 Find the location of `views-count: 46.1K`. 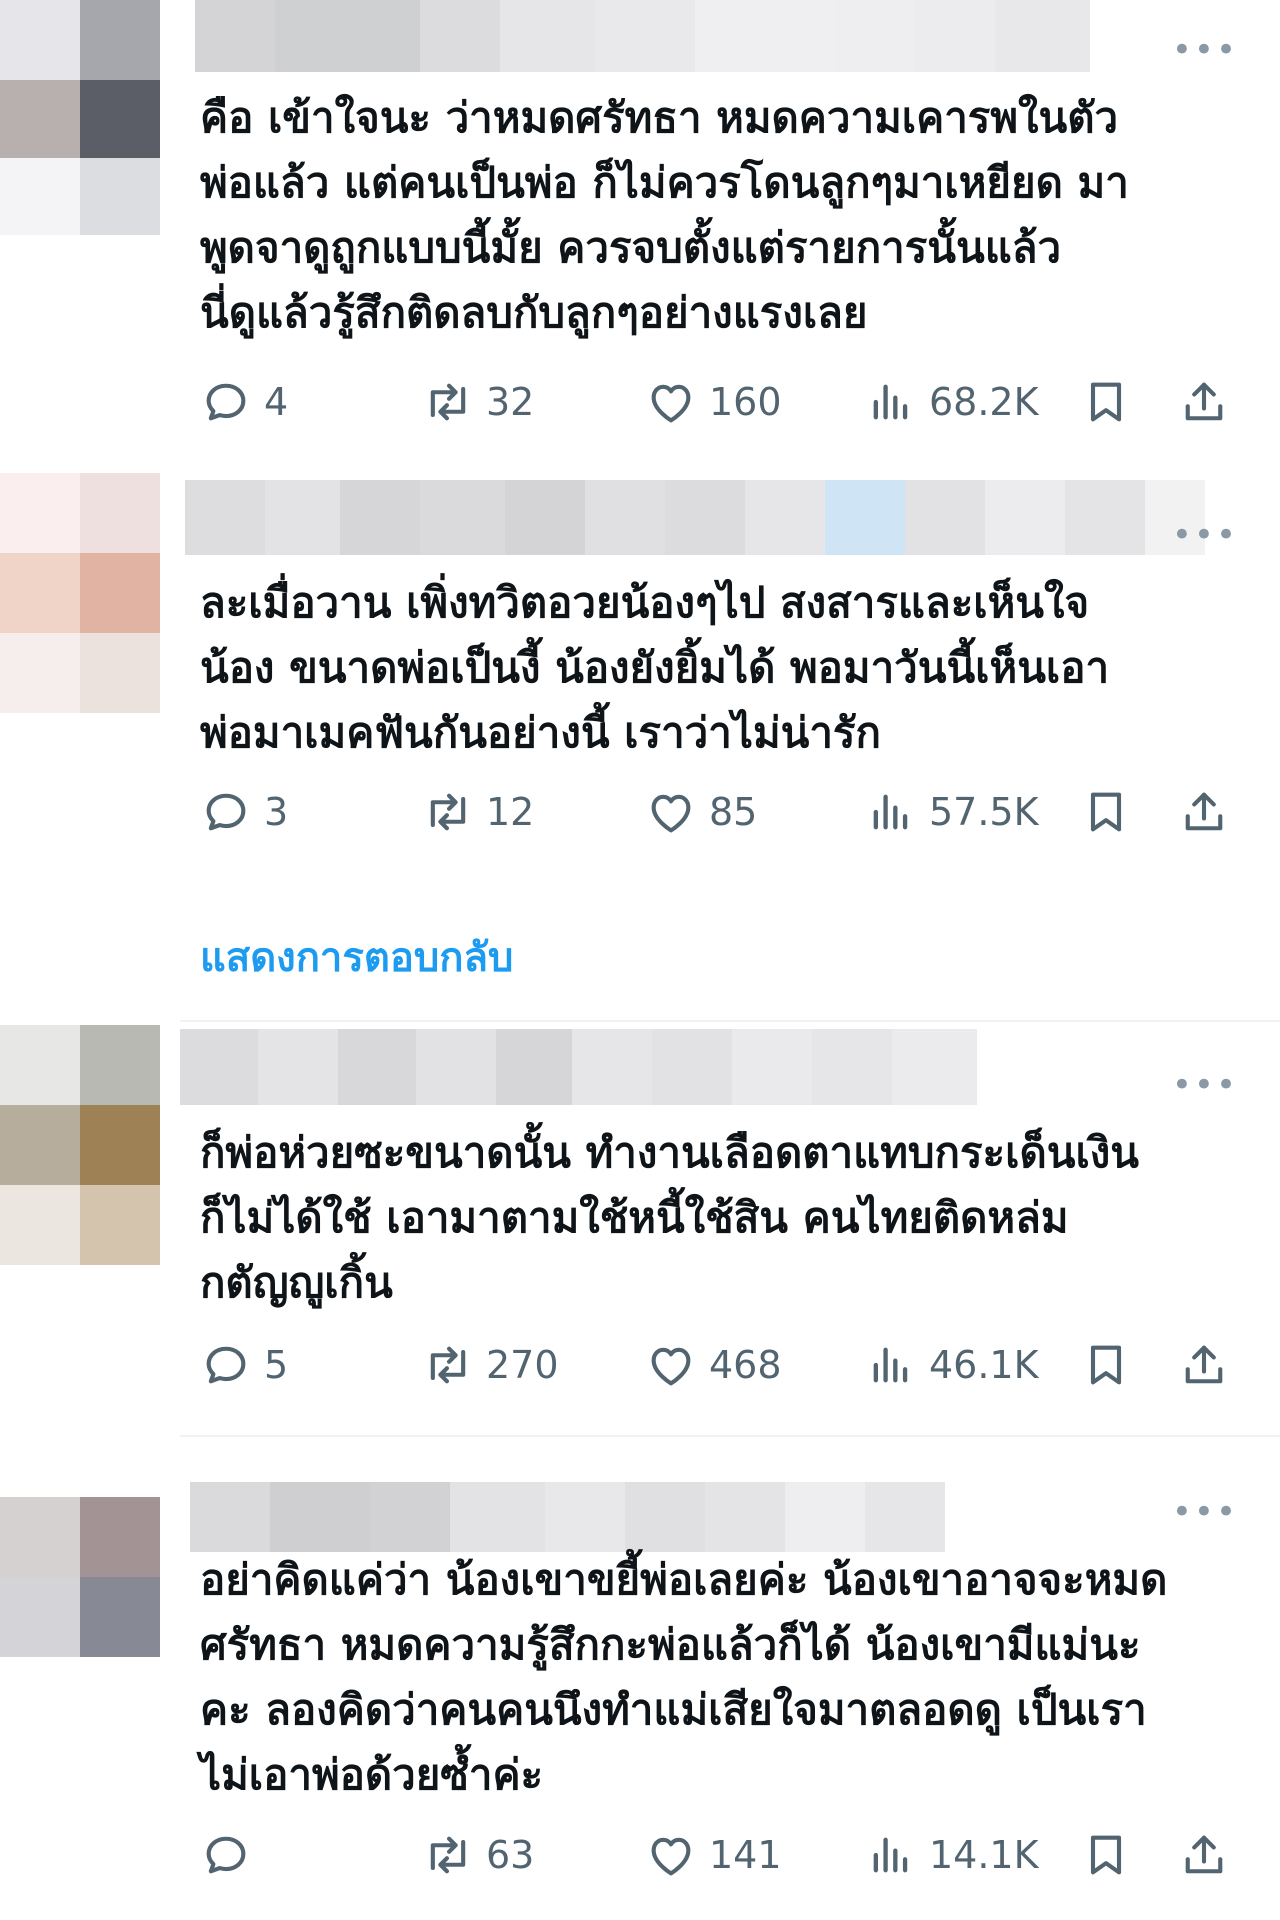

views-count: 46.1K is located at coordinates (984, 1365).